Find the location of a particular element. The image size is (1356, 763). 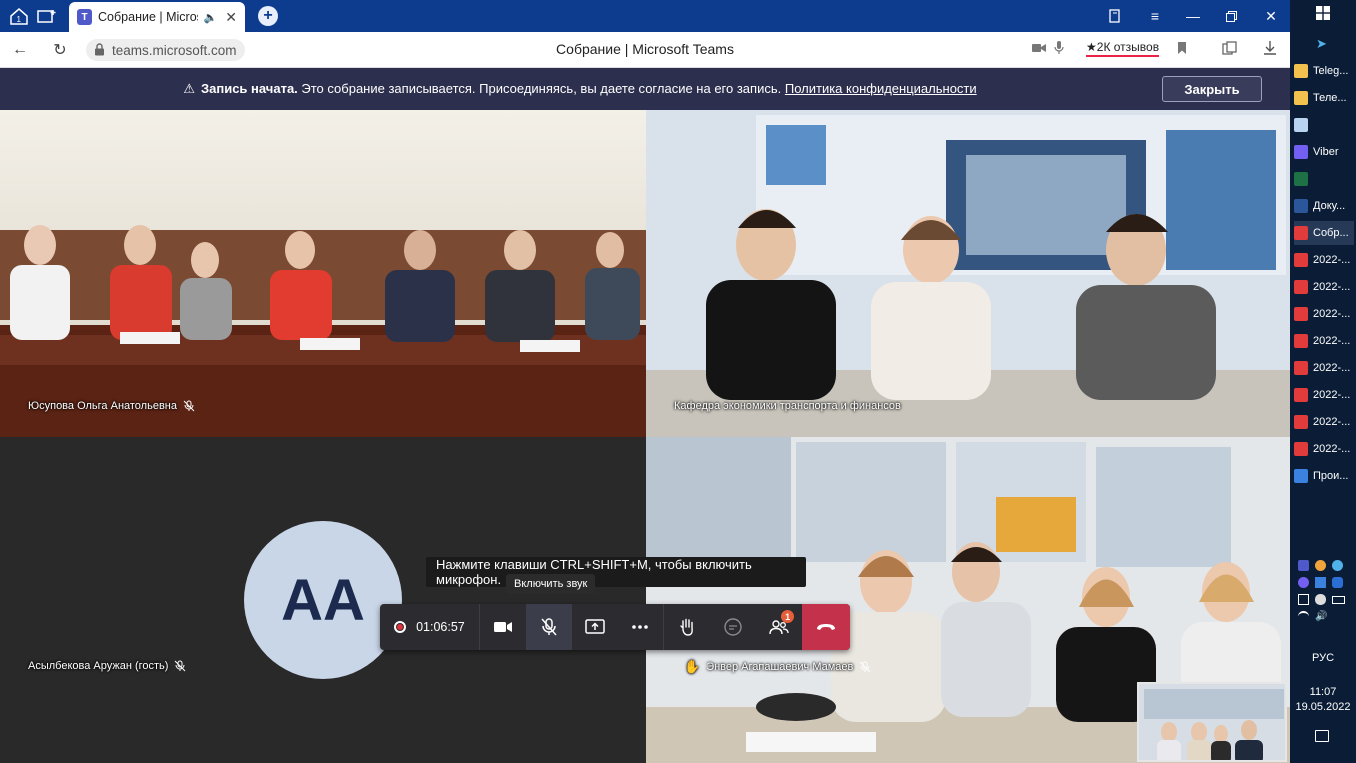

collections-icon is located at coordinates (1230, 49).